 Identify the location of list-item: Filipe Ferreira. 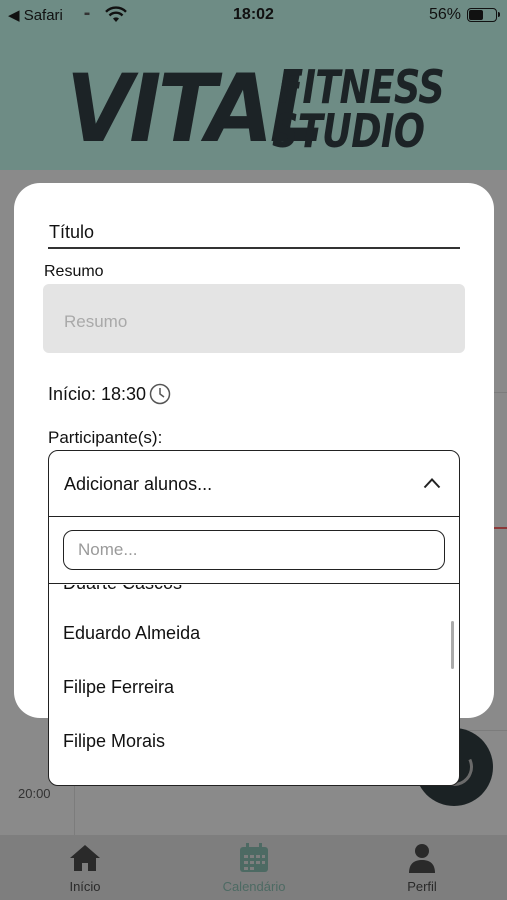
(118, 687).